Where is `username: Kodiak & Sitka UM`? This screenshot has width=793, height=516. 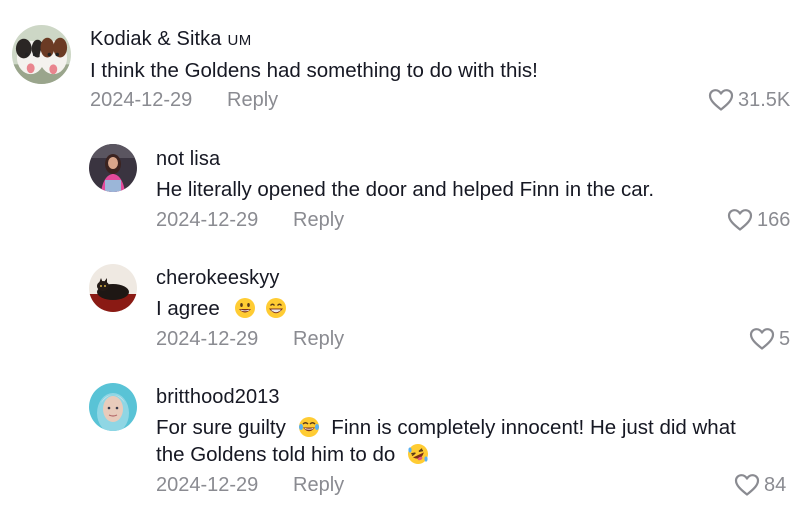 username: Kodiak & Sitka UM is located at coordinates (171, 39).